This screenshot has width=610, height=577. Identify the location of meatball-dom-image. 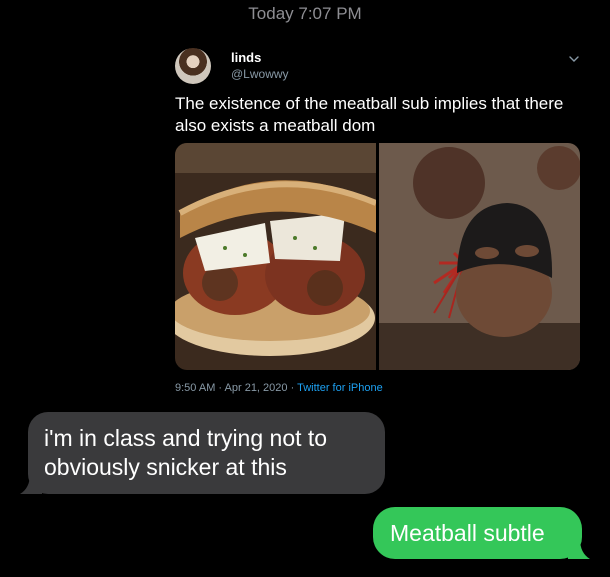
(479, 256).